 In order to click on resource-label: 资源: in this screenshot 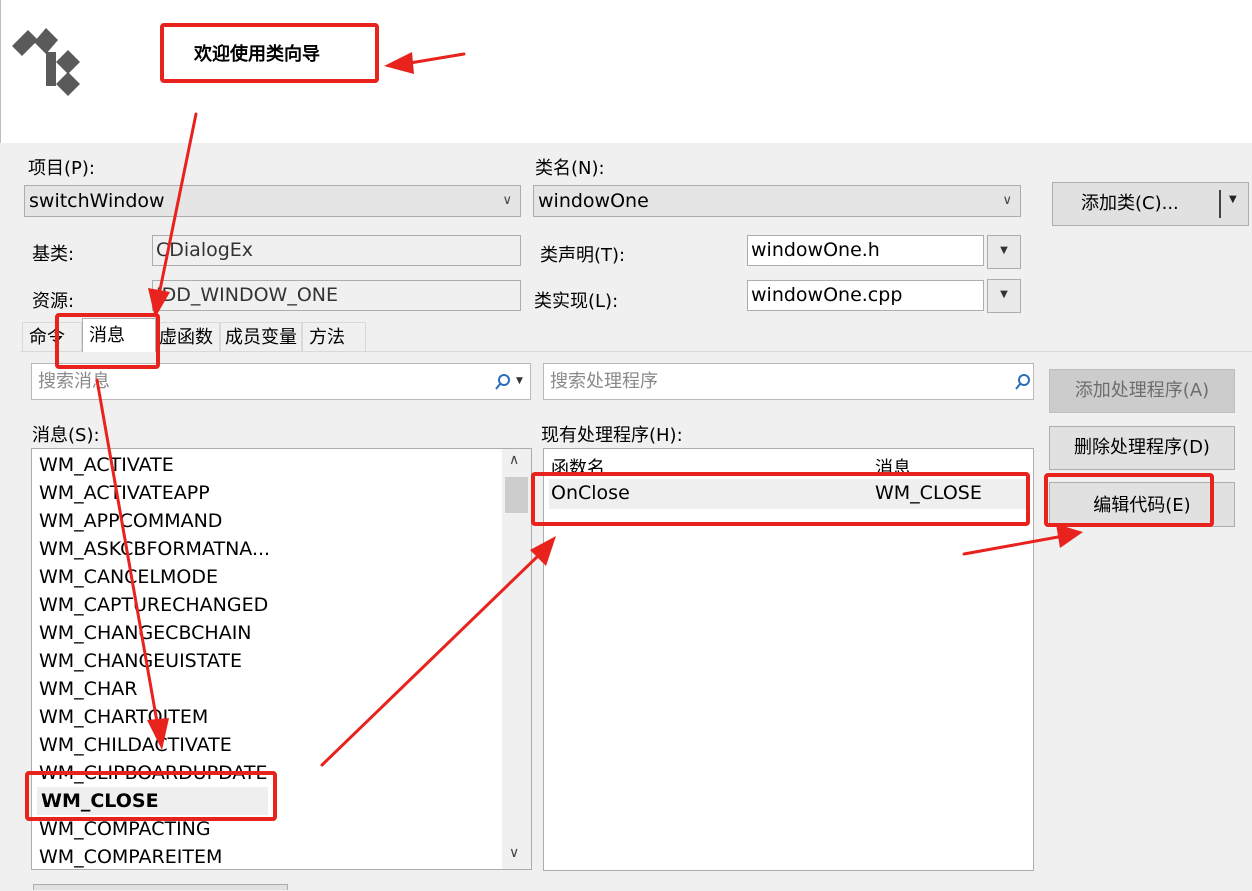, I will do `click(53, 301)`.